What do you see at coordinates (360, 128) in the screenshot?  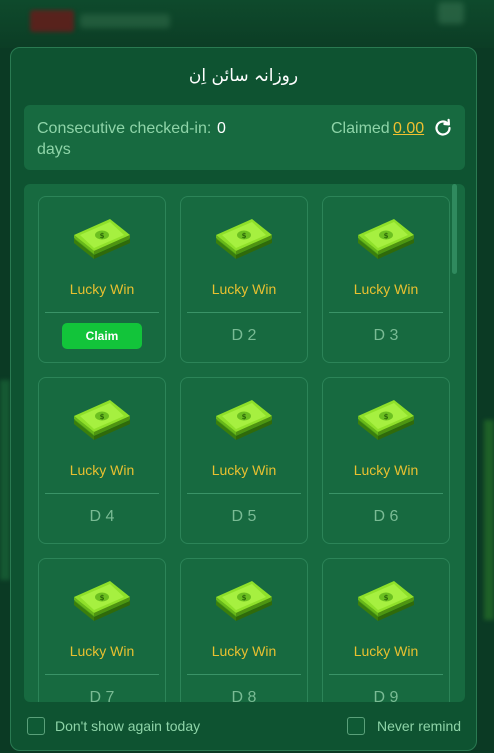 I see `claimed-label: Claimed` at bounding box center [360, 128].